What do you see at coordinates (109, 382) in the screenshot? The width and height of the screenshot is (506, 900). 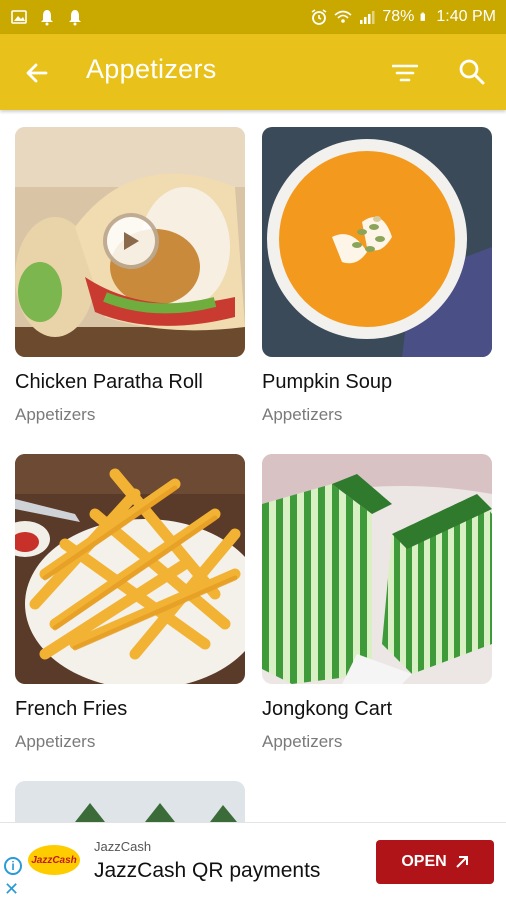 I see `recipe-title: Chicken Paratha Roll` at bounding box center [109, 382].